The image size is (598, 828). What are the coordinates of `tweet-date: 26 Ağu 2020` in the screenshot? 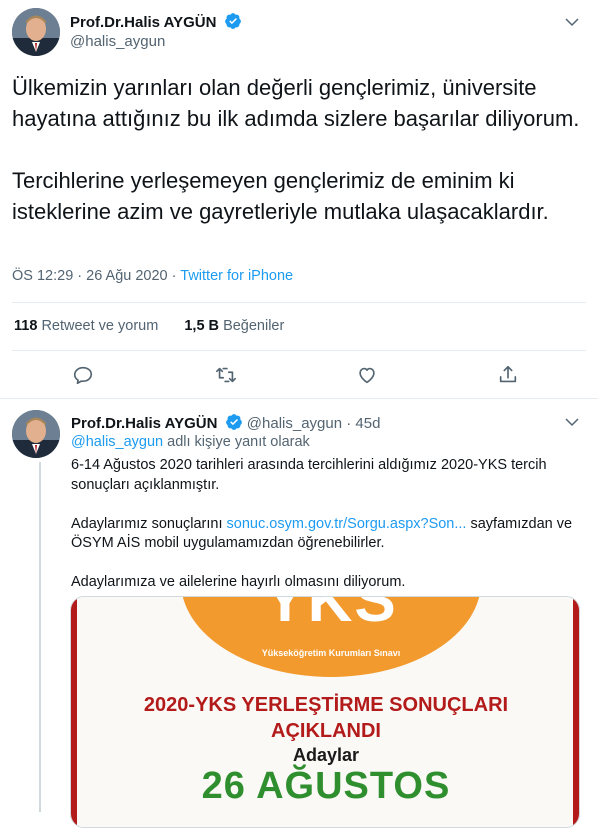 It's located at (126, 276).